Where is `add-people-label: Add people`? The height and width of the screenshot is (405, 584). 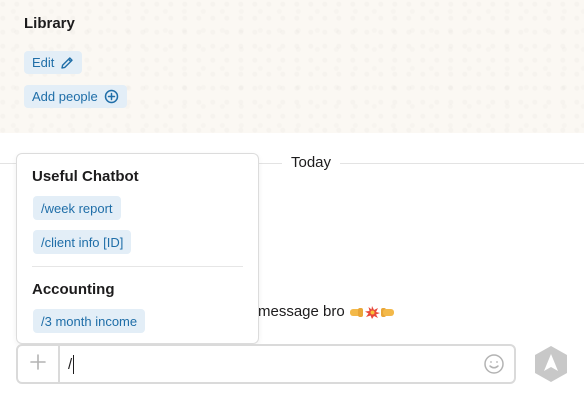
add-people-label: Add people is located at coordinates (65, 96).